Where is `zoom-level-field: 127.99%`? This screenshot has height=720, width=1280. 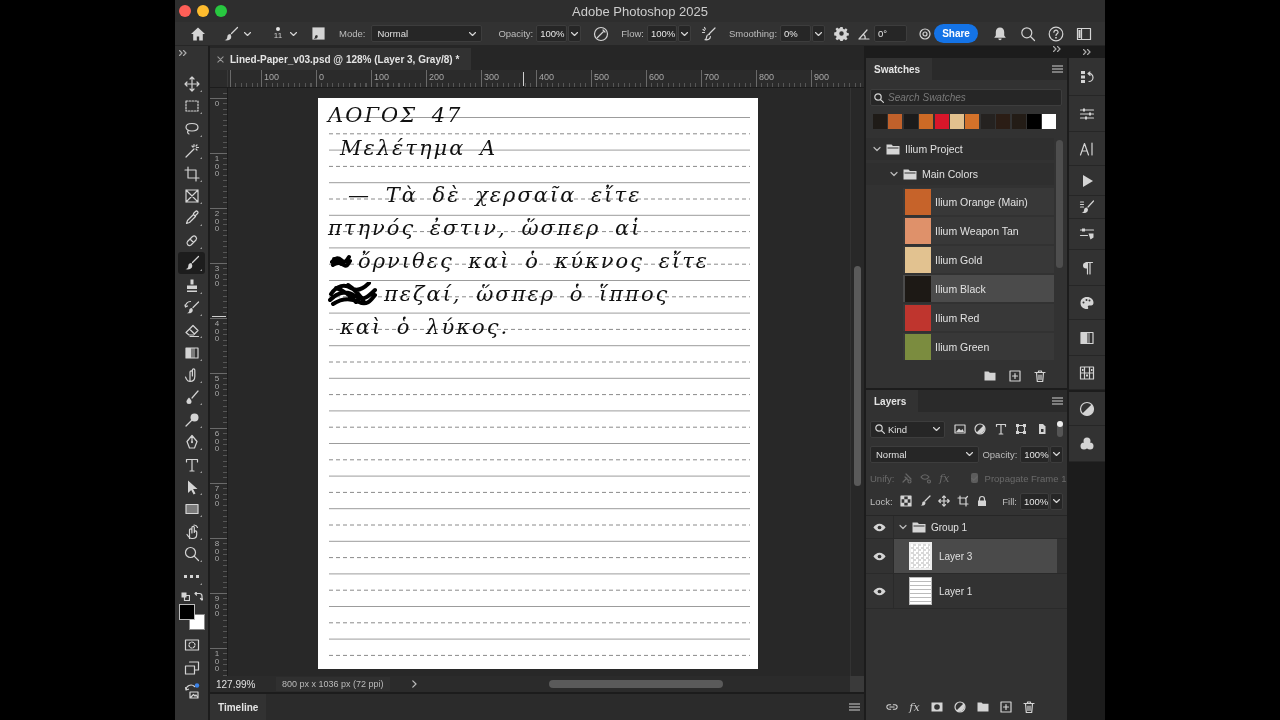 zoom-level-field: 127.99% is located at coordinates (245, 684).